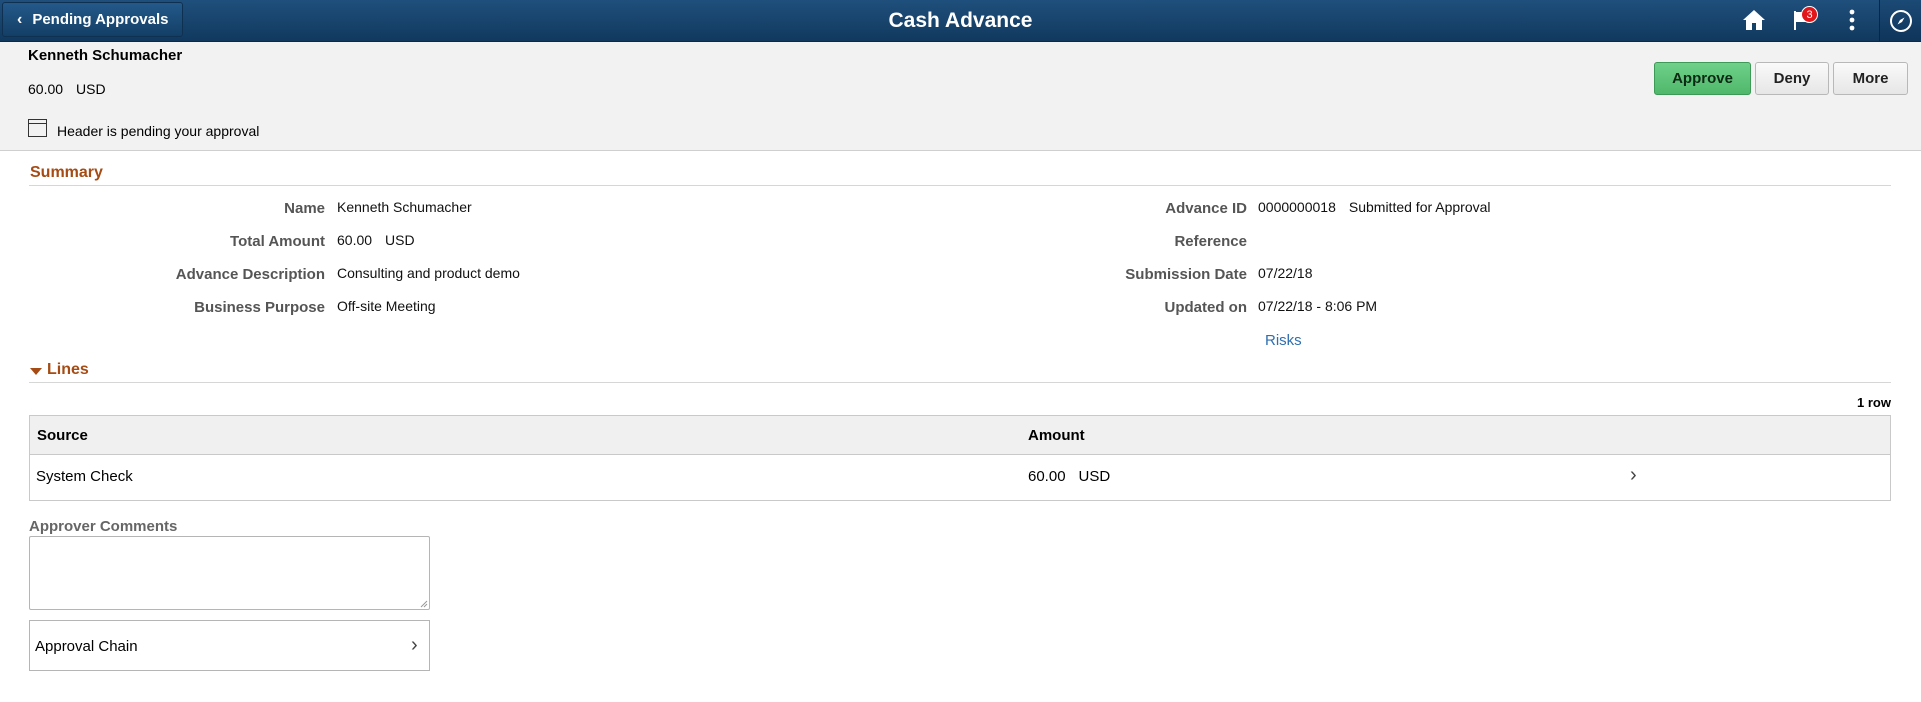 The height and width of the screenshot is (702, 1921). I want to click on submission-date-label: Submission Date, so click(1186, 274).